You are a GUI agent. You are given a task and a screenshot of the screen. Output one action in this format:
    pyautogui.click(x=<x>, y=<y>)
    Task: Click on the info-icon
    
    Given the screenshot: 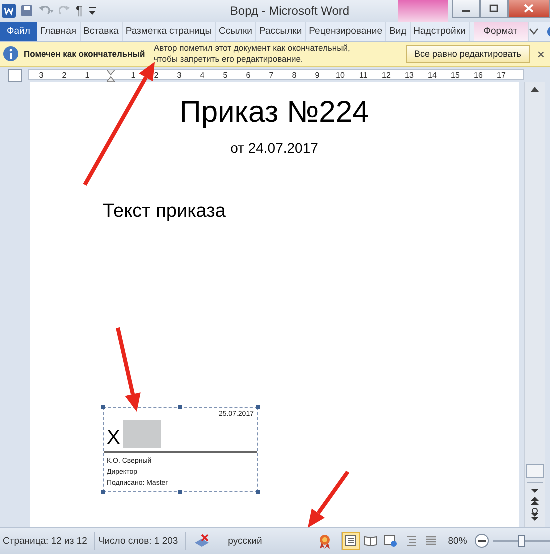 What is the action you would take?
    pyautogui.click(x=11, y=54)
    